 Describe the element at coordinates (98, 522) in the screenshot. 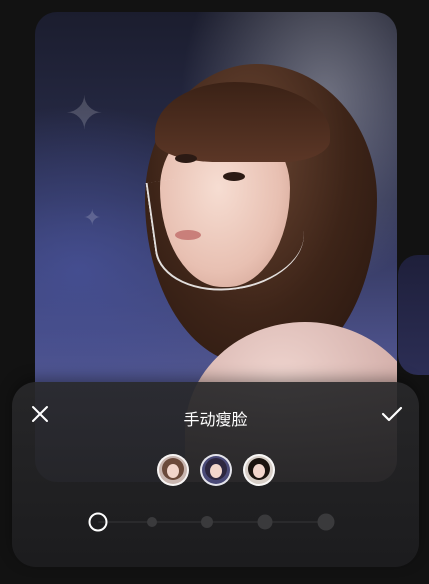

I see `slider-thumb` at that location.